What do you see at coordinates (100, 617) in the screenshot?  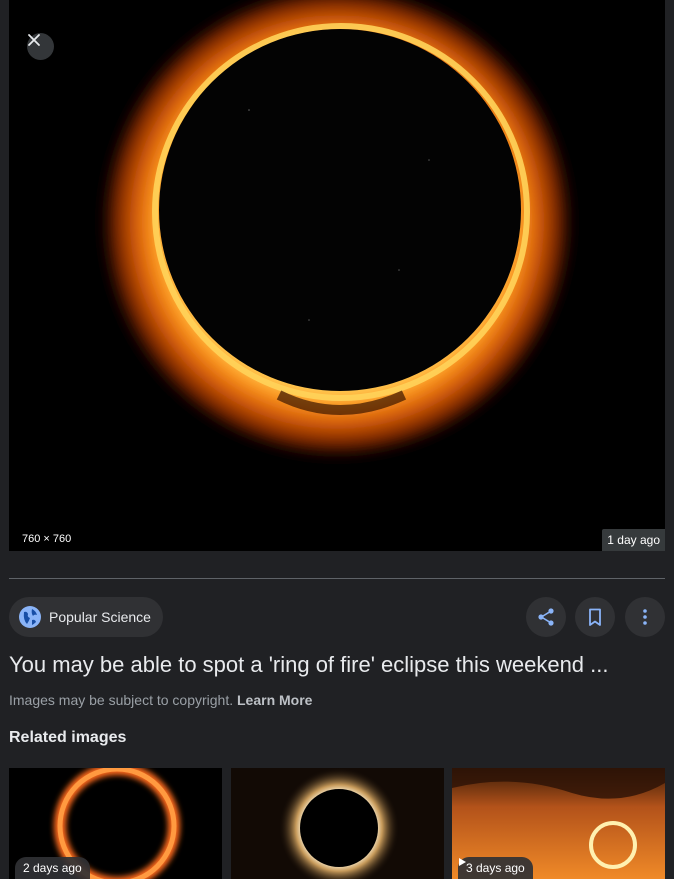 I see `source-name: Popular Science` at bounding box center [100, 617].